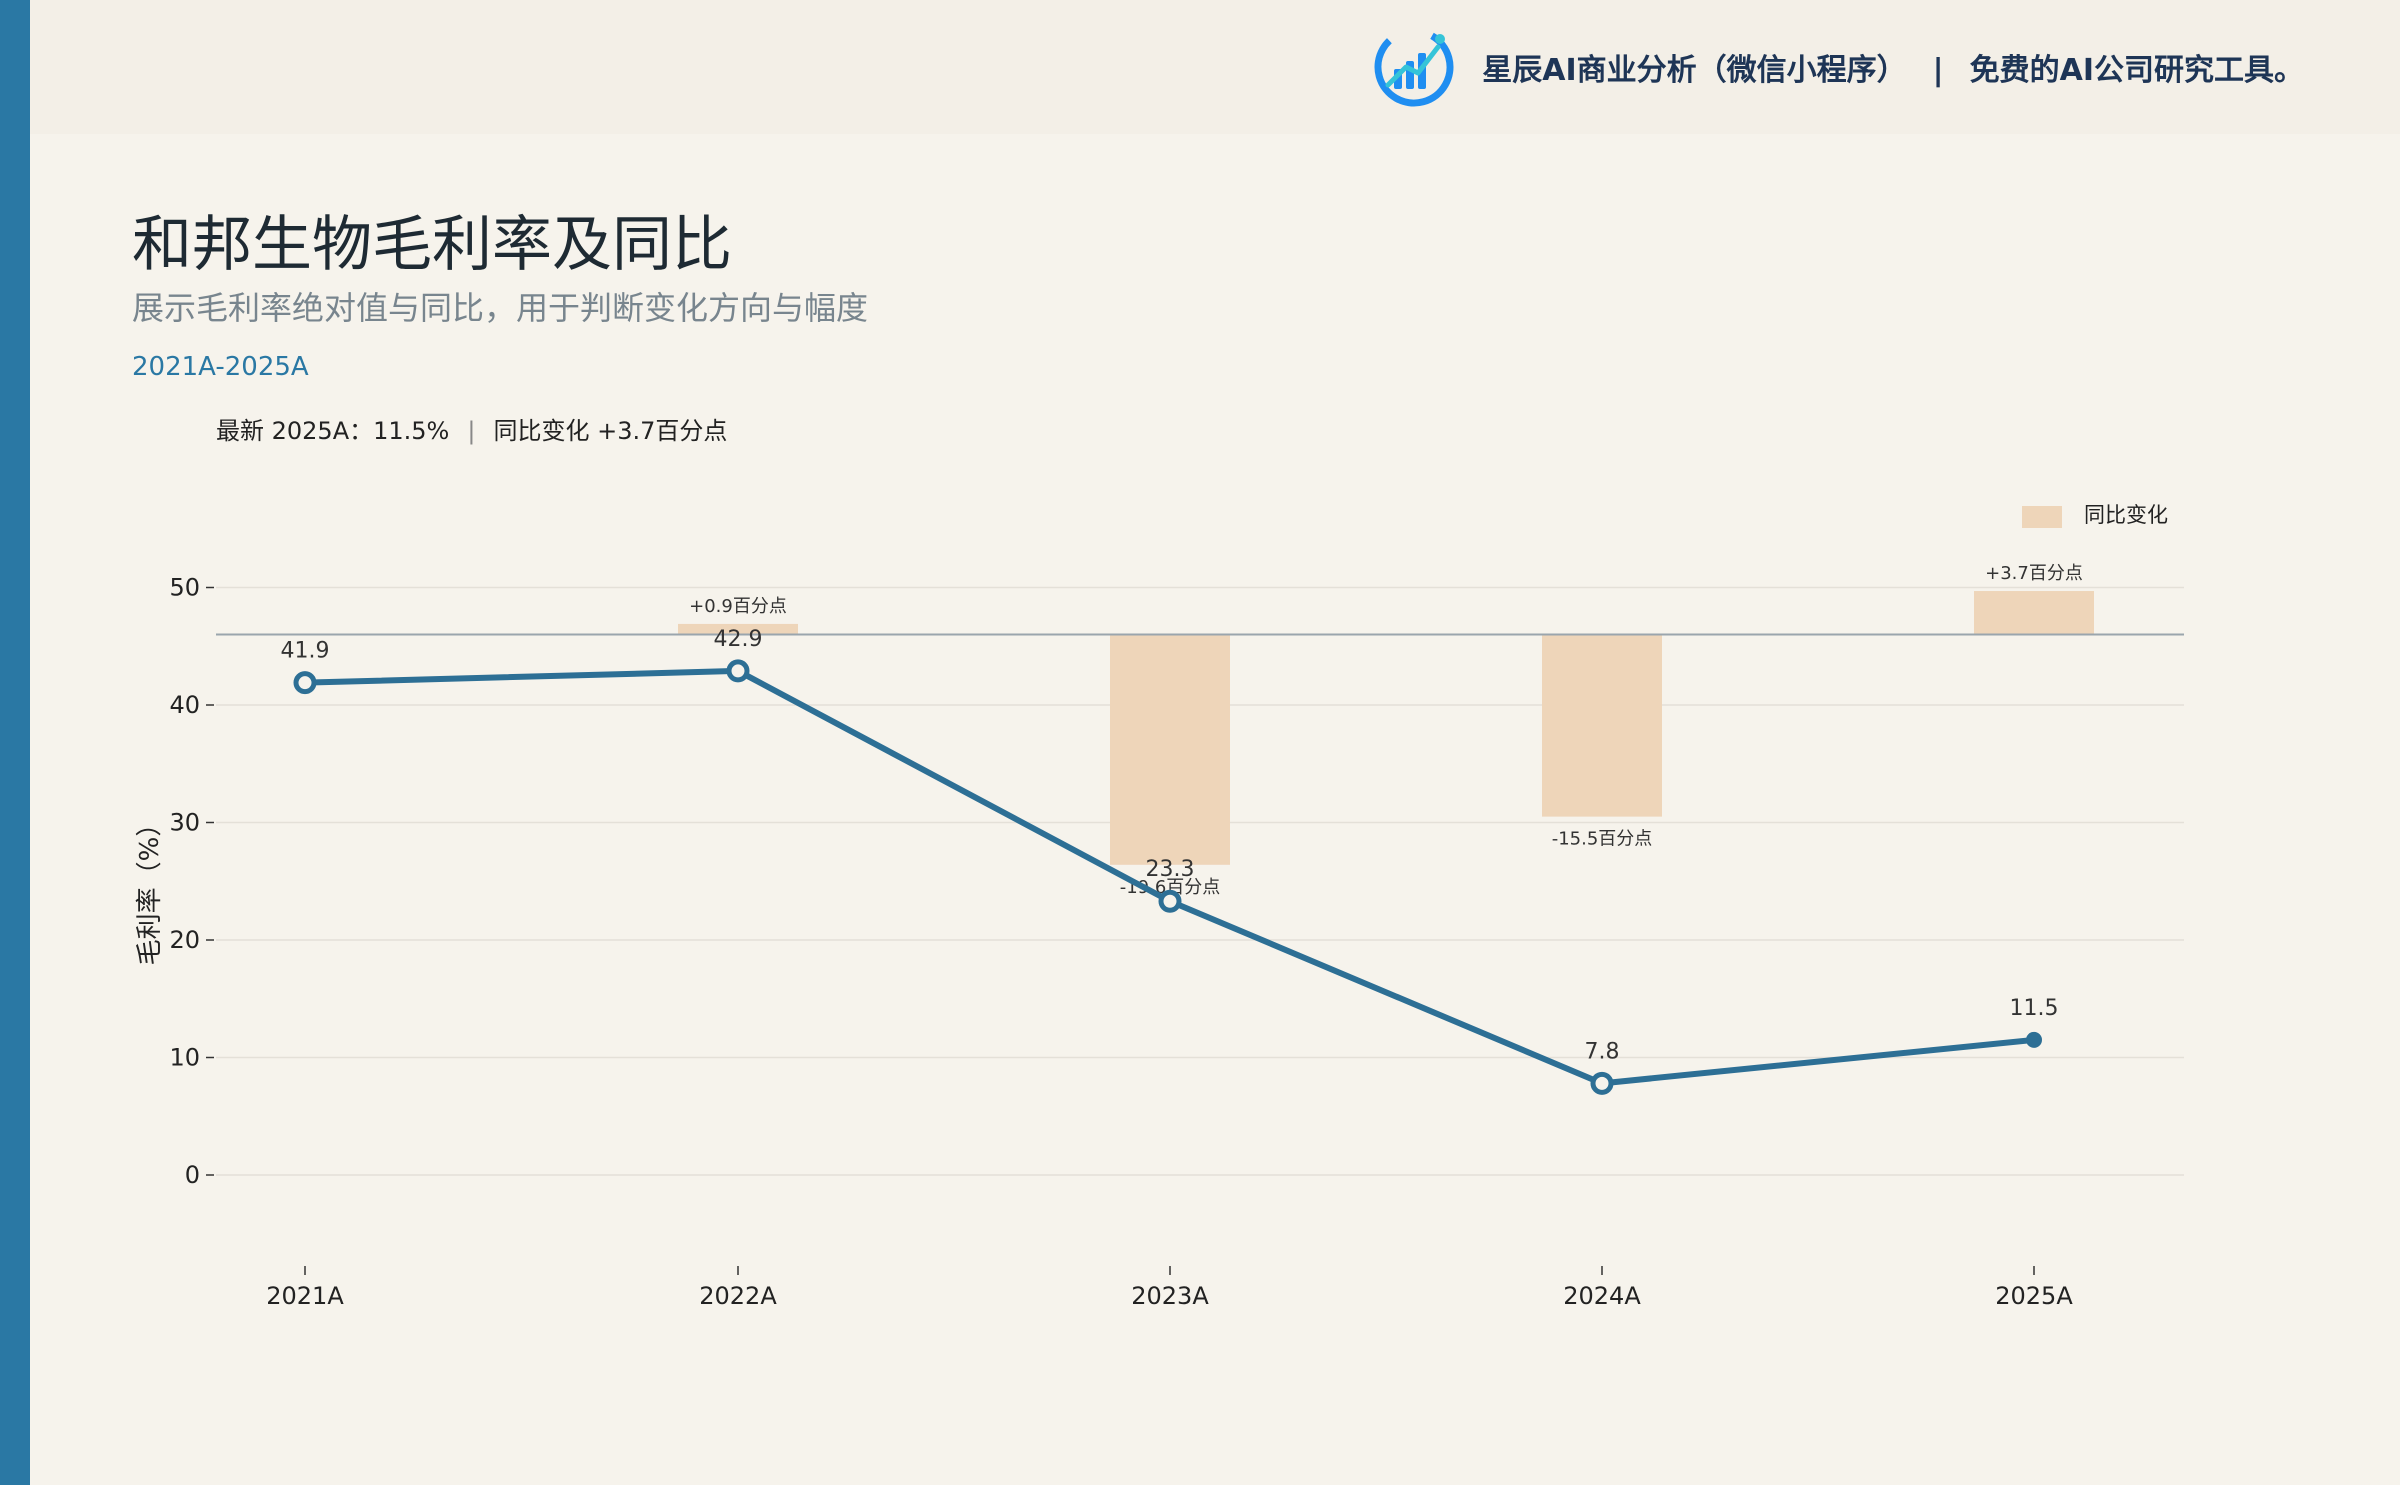  What do you see at coordinates (150, 888) in the screenshot?
I see `y-axis-label: 毛利率（%）` at bounding box center [150, 888].